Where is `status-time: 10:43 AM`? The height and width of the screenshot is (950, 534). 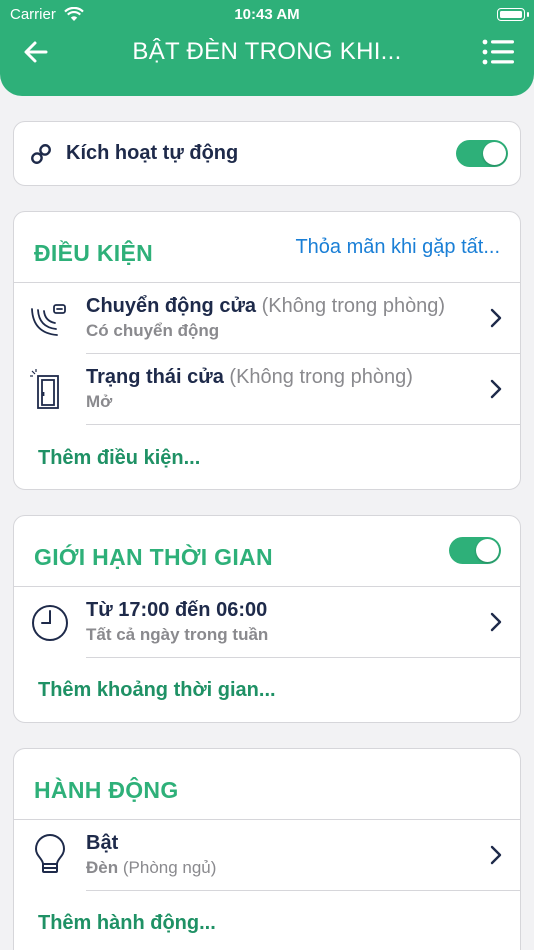 status-time: 10:43 AM is located at coordinates (267, 14).